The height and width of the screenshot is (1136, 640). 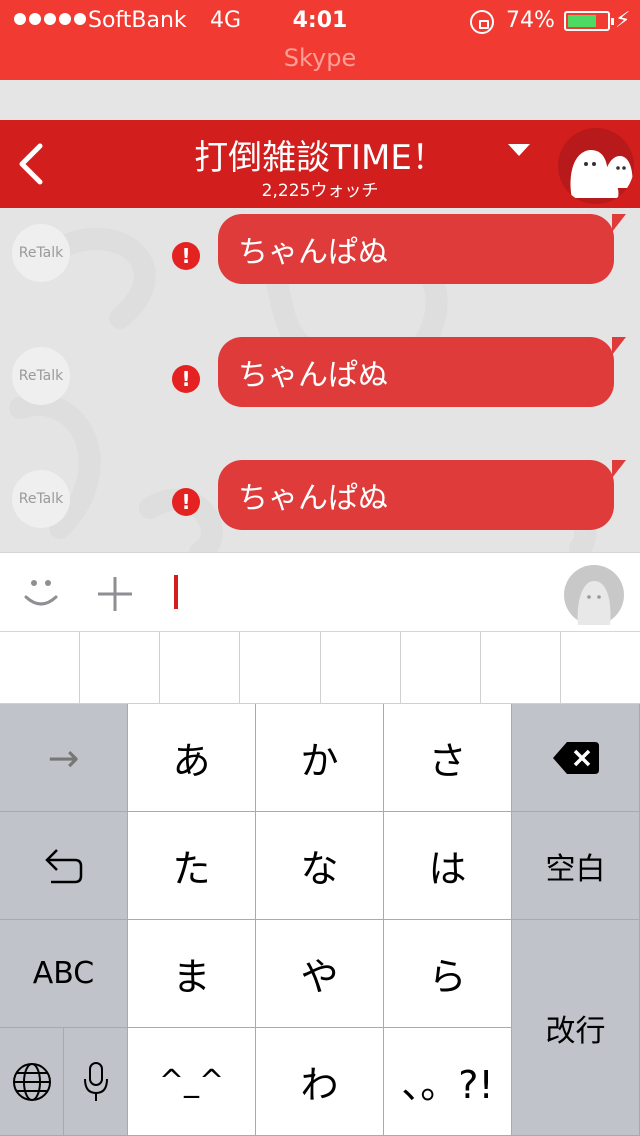 I want to click on undo-key, so click(x=64, y=866).